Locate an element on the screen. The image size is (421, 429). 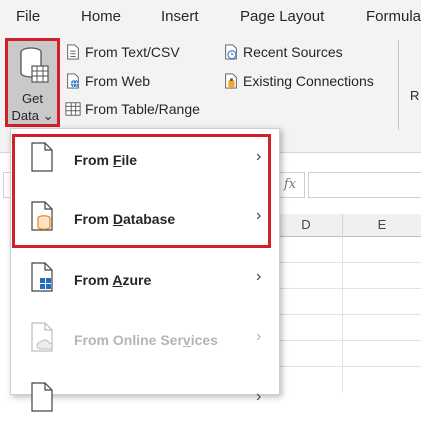
recent-sources-button: Recent Sources is located at coordinates (283, 52).